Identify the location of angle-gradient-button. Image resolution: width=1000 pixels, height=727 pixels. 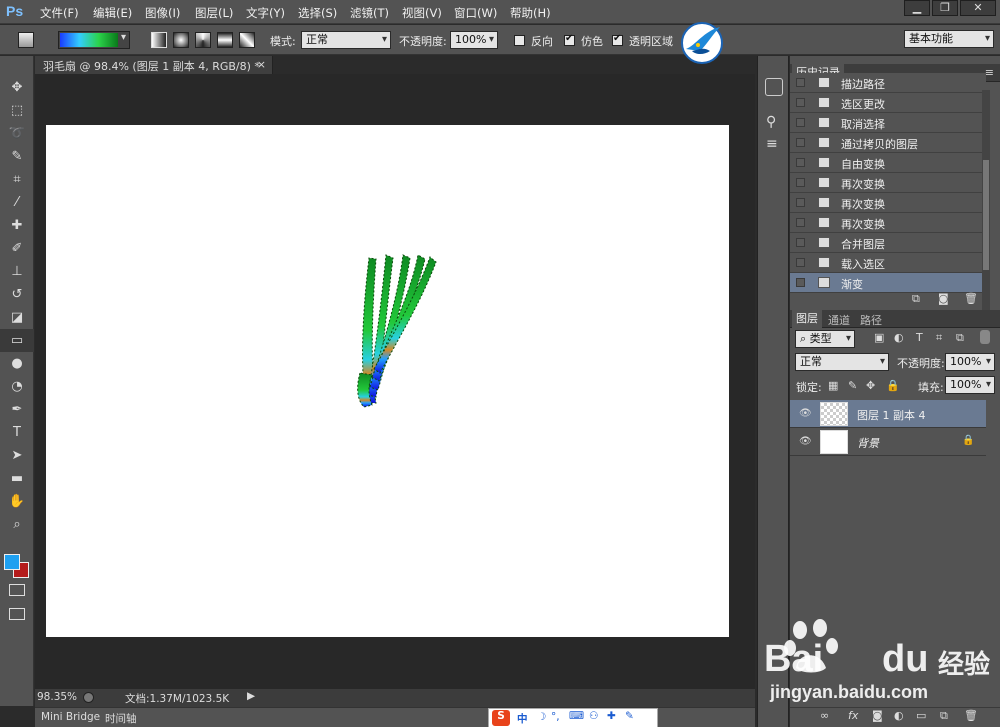
(203, 40).